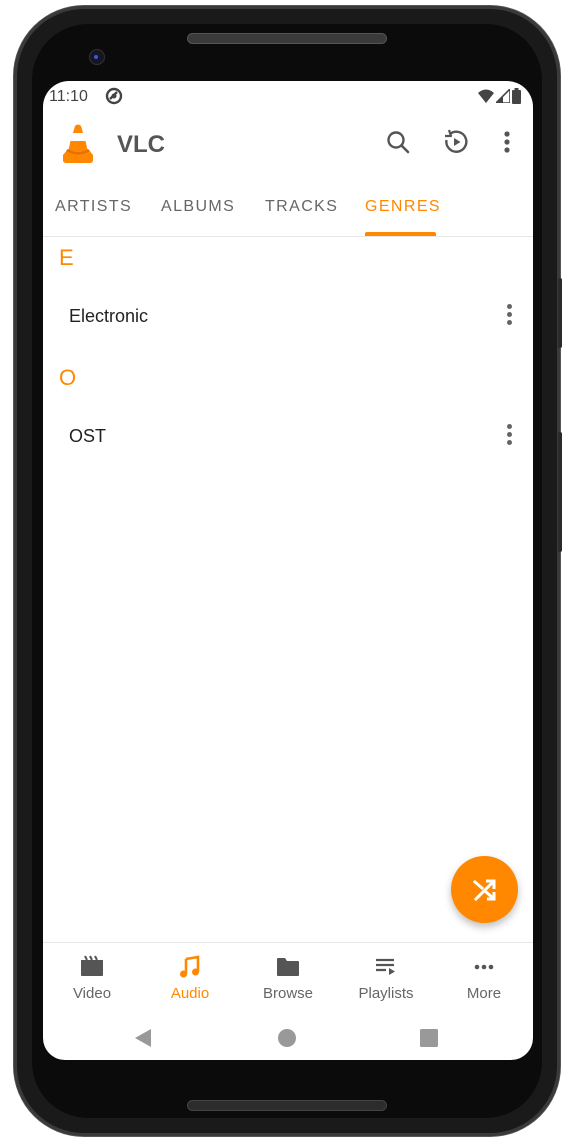  What do you see at coordinates (456, 142) in the screenshot?
I see `history-play-icon` at bounding box center [456, 142].